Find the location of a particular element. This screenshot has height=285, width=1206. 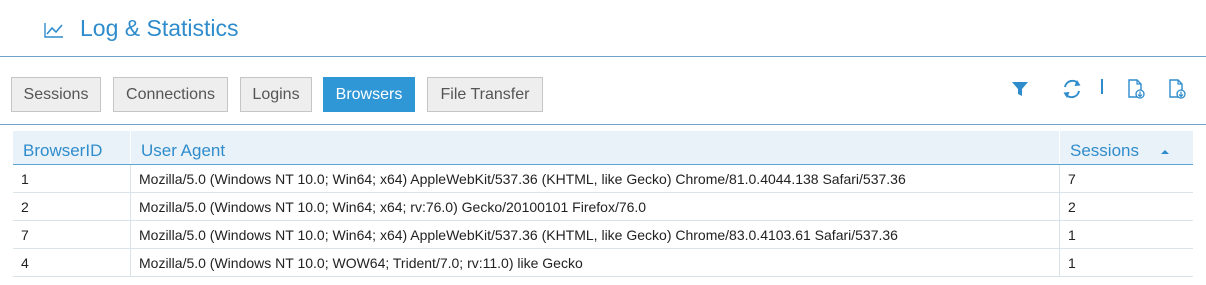

tab-connections: Connections is located at coordinates (170, 94).